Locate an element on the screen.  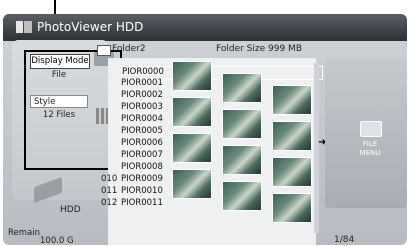
file-name: PIOR0011 is located at coordinates (142, 203).